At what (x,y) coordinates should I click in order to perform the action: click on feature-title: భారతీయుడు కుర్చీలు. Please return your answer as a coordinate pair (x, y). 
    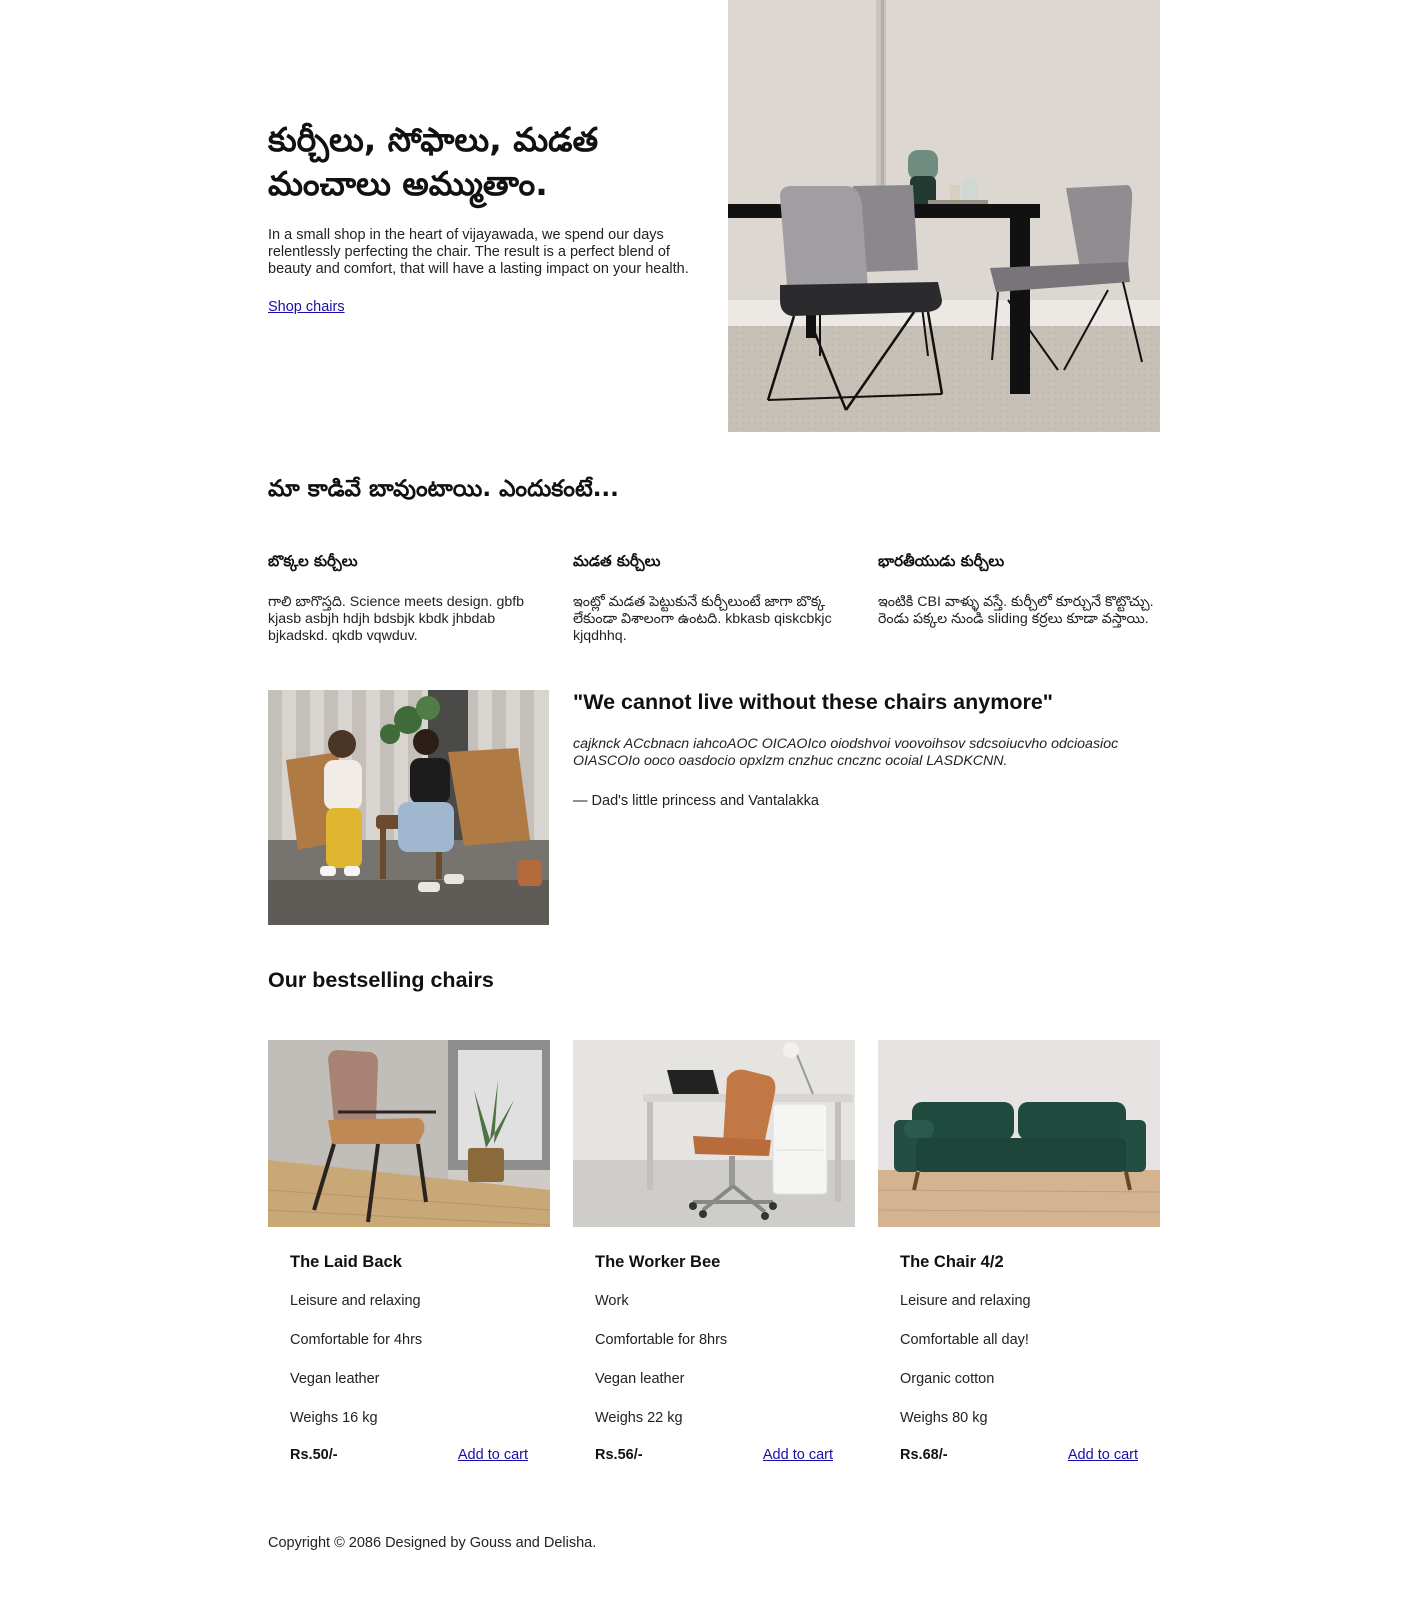
    Looking at the image, I should click on (941, 561).